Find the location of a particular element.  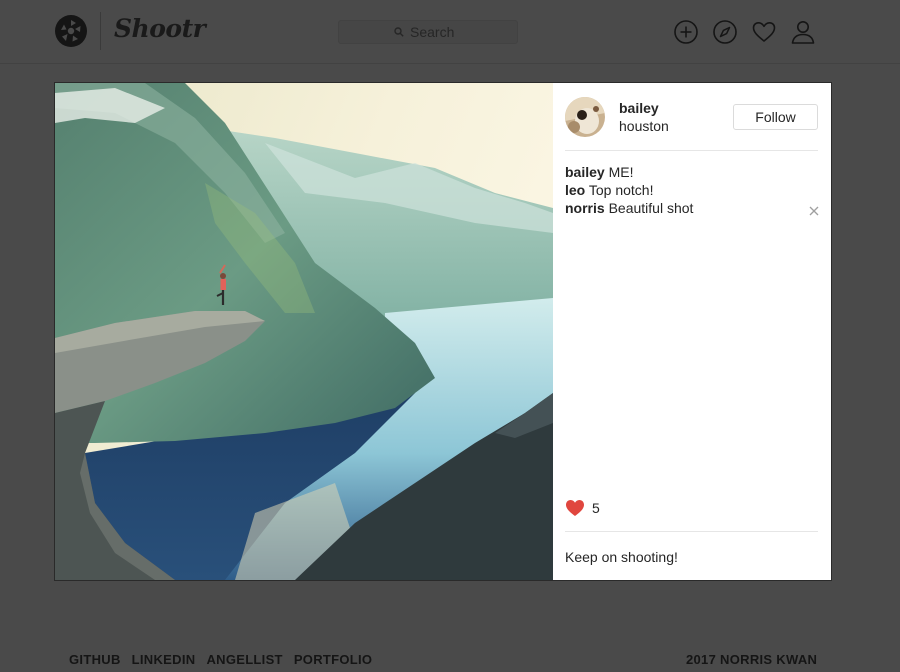

header-divider is located at coordinates (691, 150).